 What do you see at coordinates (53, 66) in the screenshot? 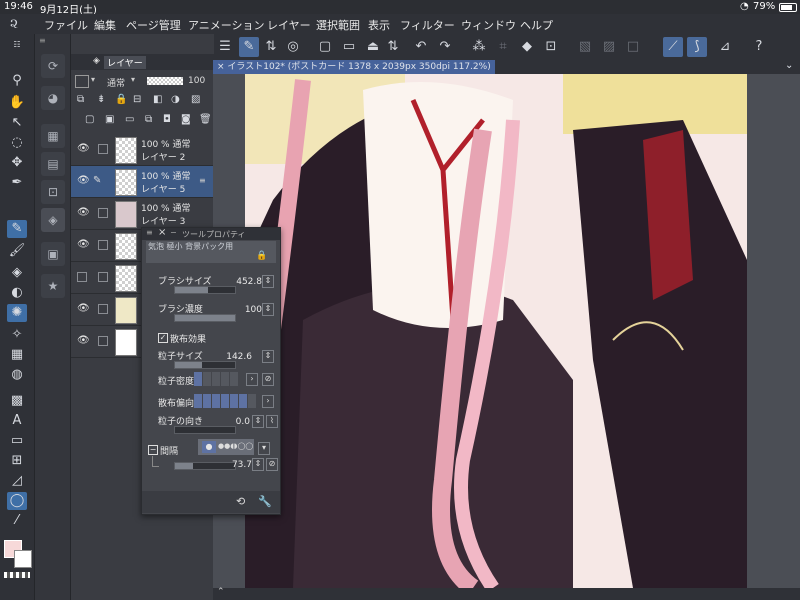
I see `sub-tool-icon-1: ⟳` at bounding box center [53, 66].